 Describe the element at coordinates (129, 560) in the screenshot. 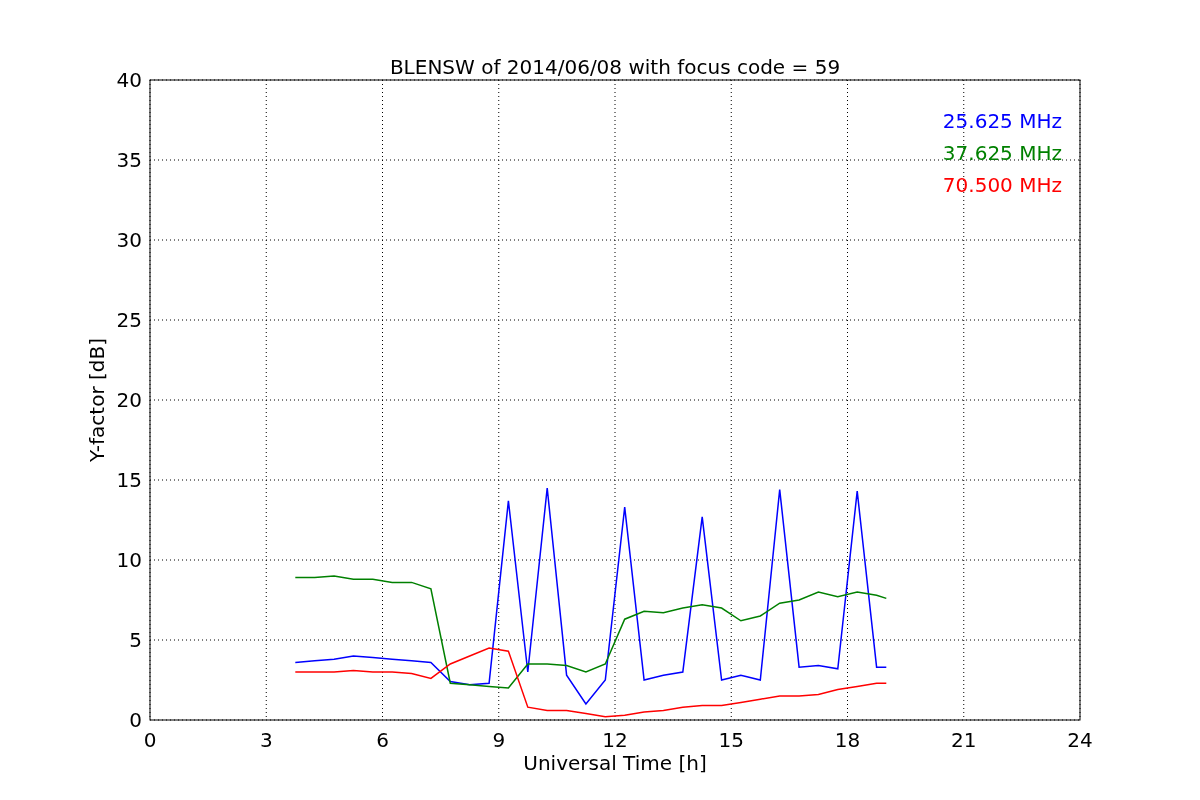

I see `tick-label: 10` at that location.